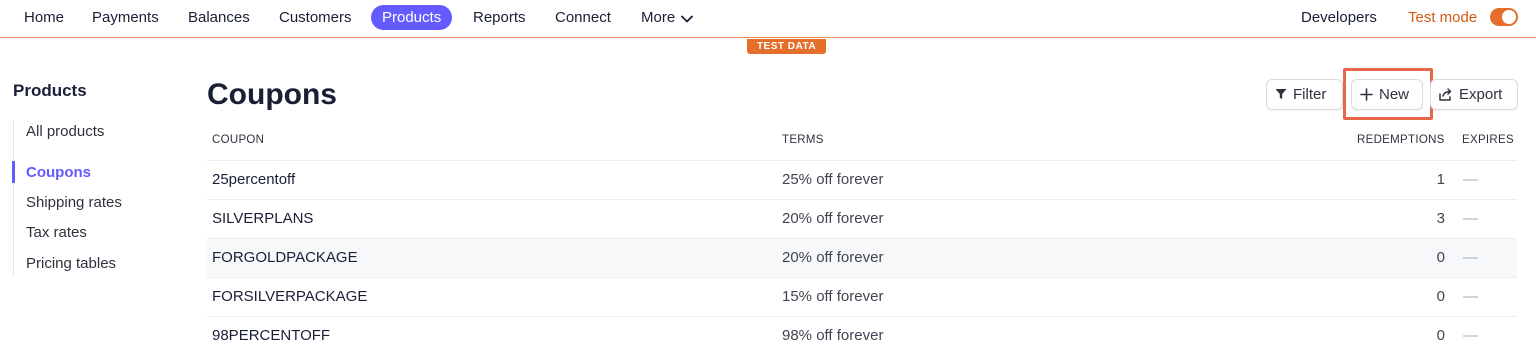 This screenshot has width=1536, height=355. What do you see at coordinates (272, 94) in the screenshot?
I see `page-title: Coupons` at bounding box center [272, 94].